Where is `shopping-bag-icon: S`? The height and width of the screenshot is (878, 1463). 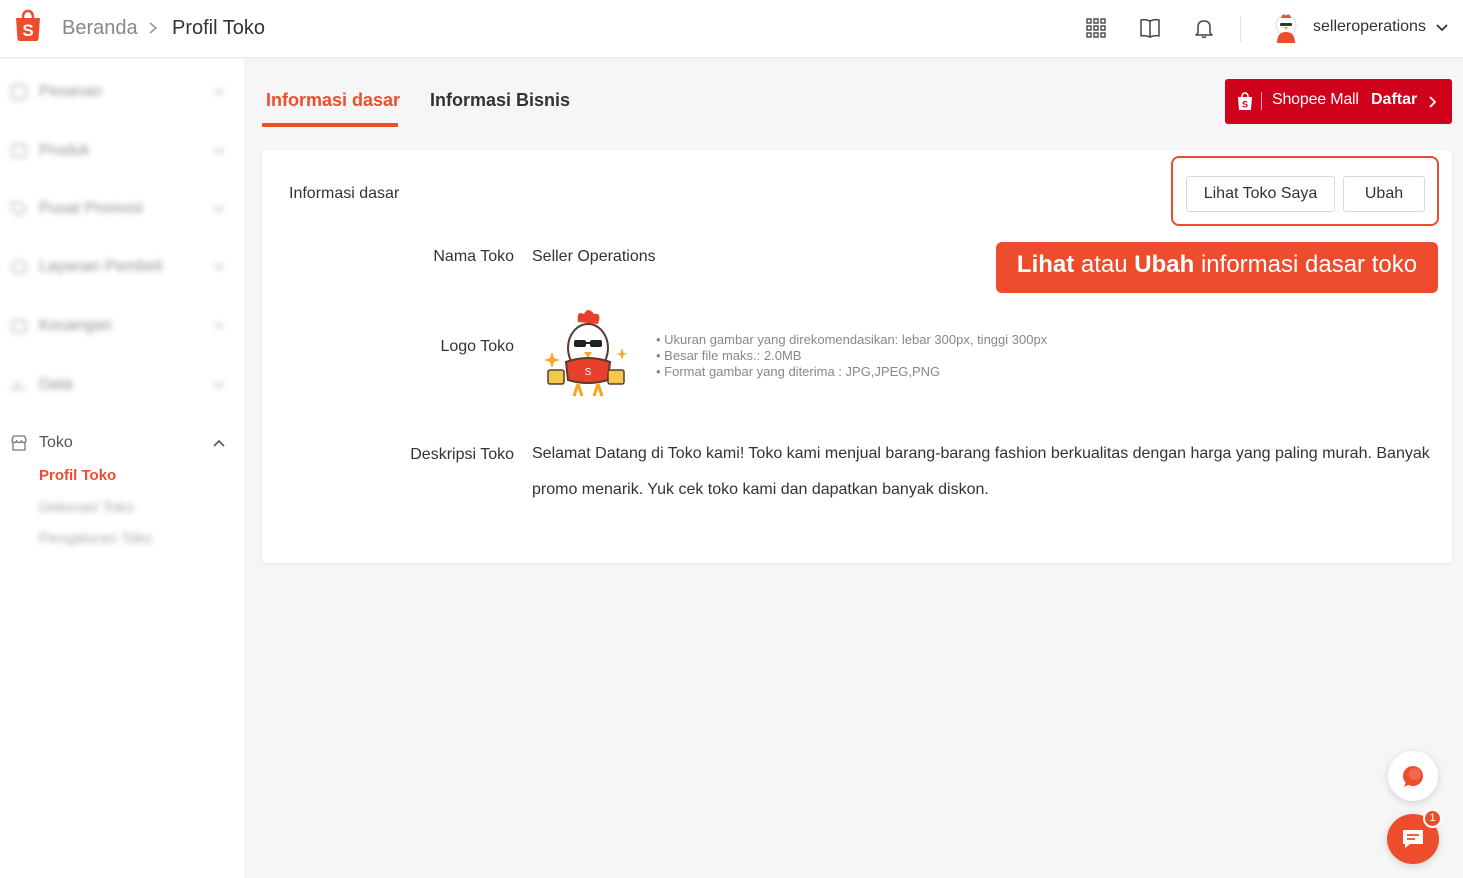 shopping-bag-icon: S is located at coordinates (1245, 101).